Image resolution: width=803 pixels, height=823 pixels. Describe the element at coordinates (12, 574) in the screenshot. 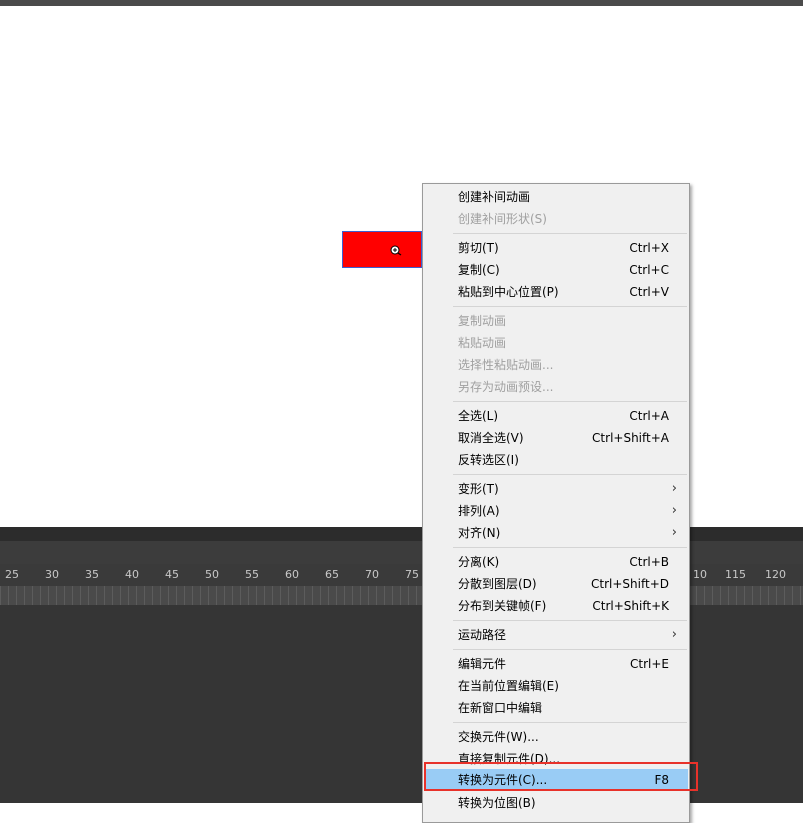

I see `ruler-number: 25` at that location.